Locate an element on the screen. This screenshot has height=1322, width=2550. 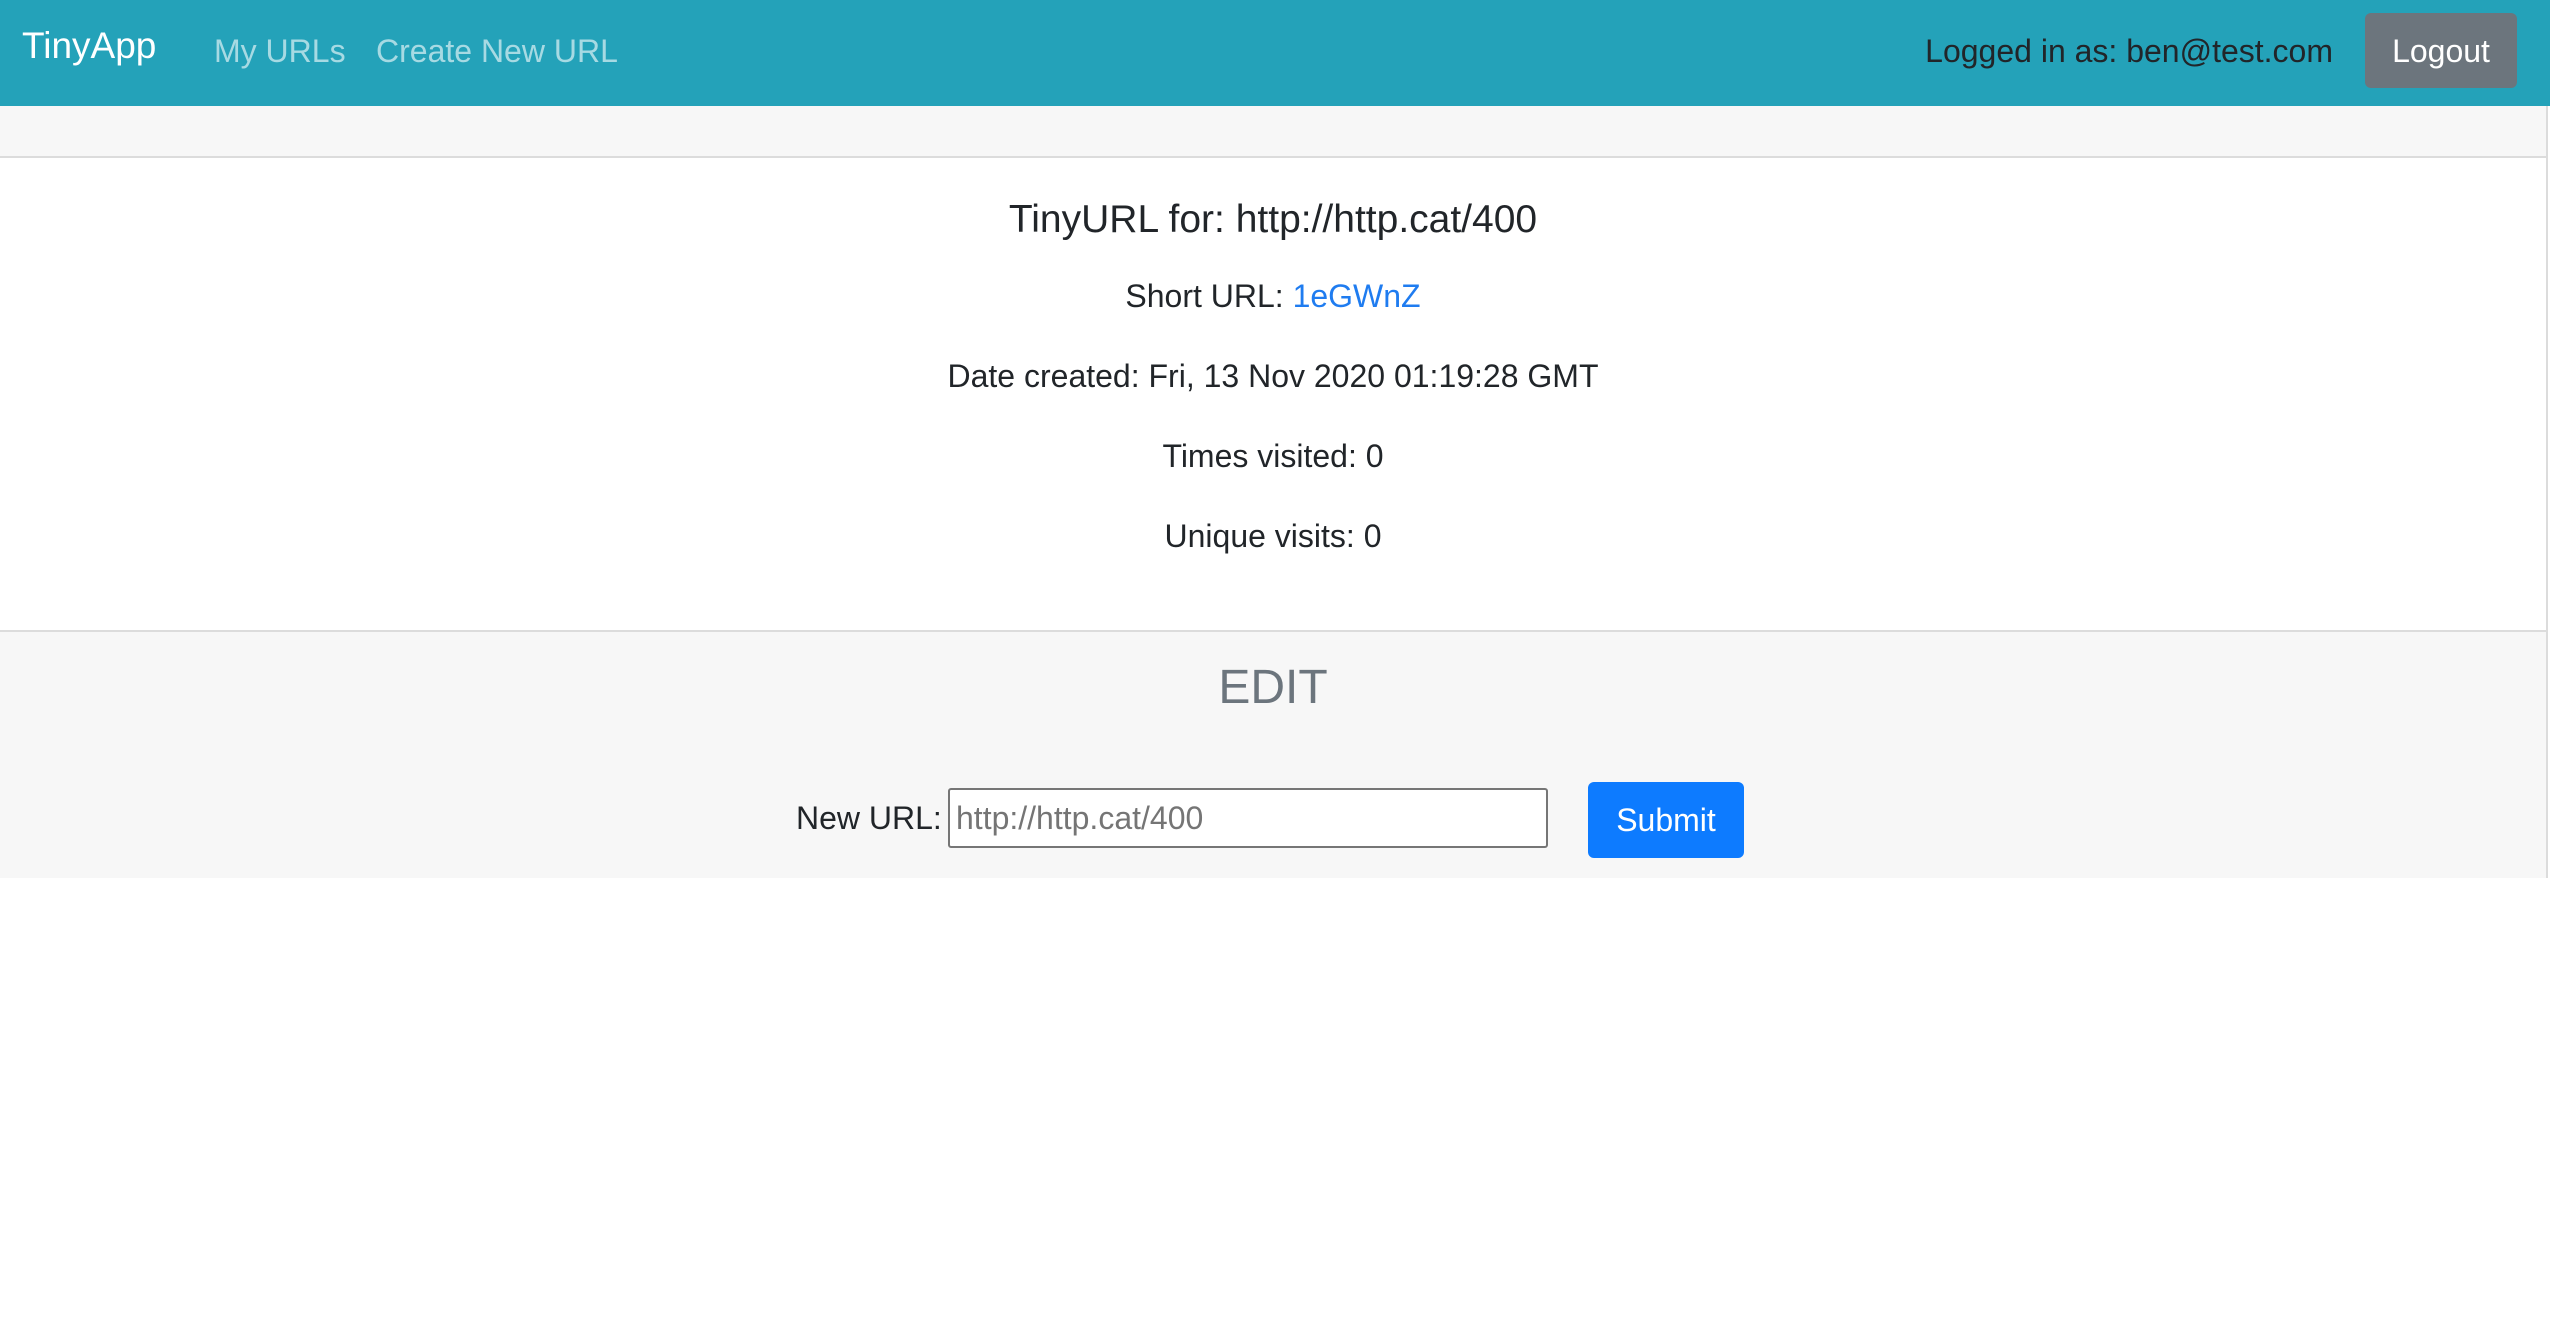
new-url-label: New URL: is located at coordinates (869, 818).